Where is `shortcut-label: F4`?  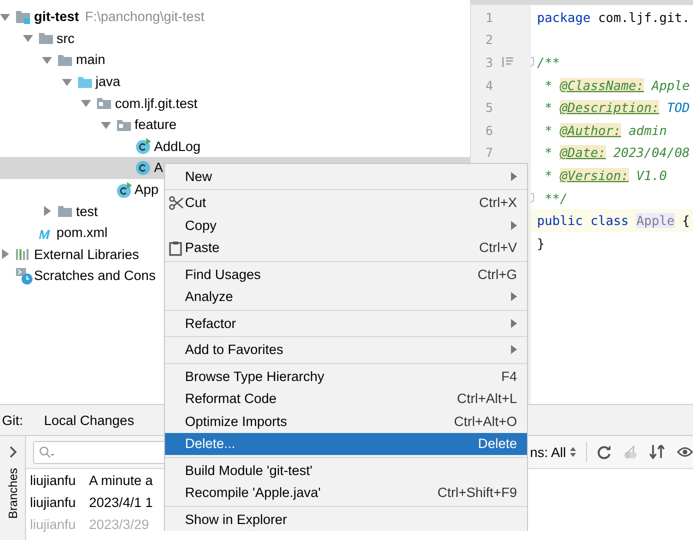 shortcut-label: F4 is located at coordinates (509, 376).